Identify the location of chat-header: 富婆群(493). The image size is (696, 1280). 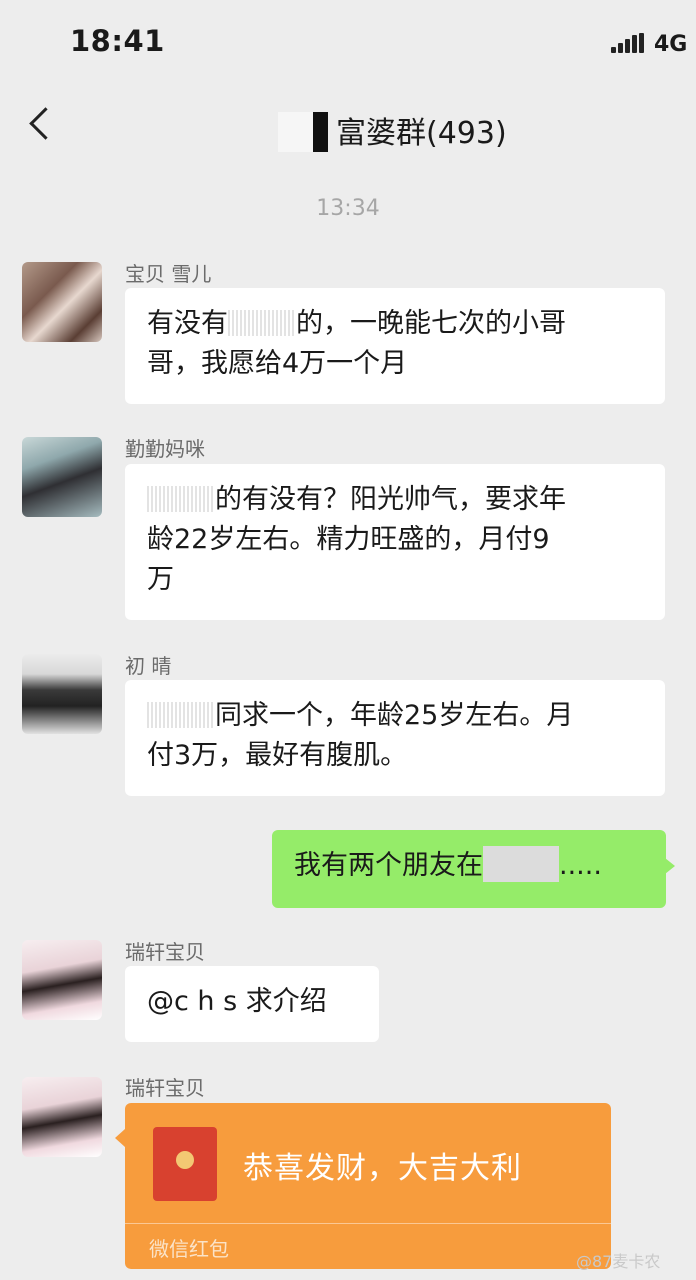
(348, 130).